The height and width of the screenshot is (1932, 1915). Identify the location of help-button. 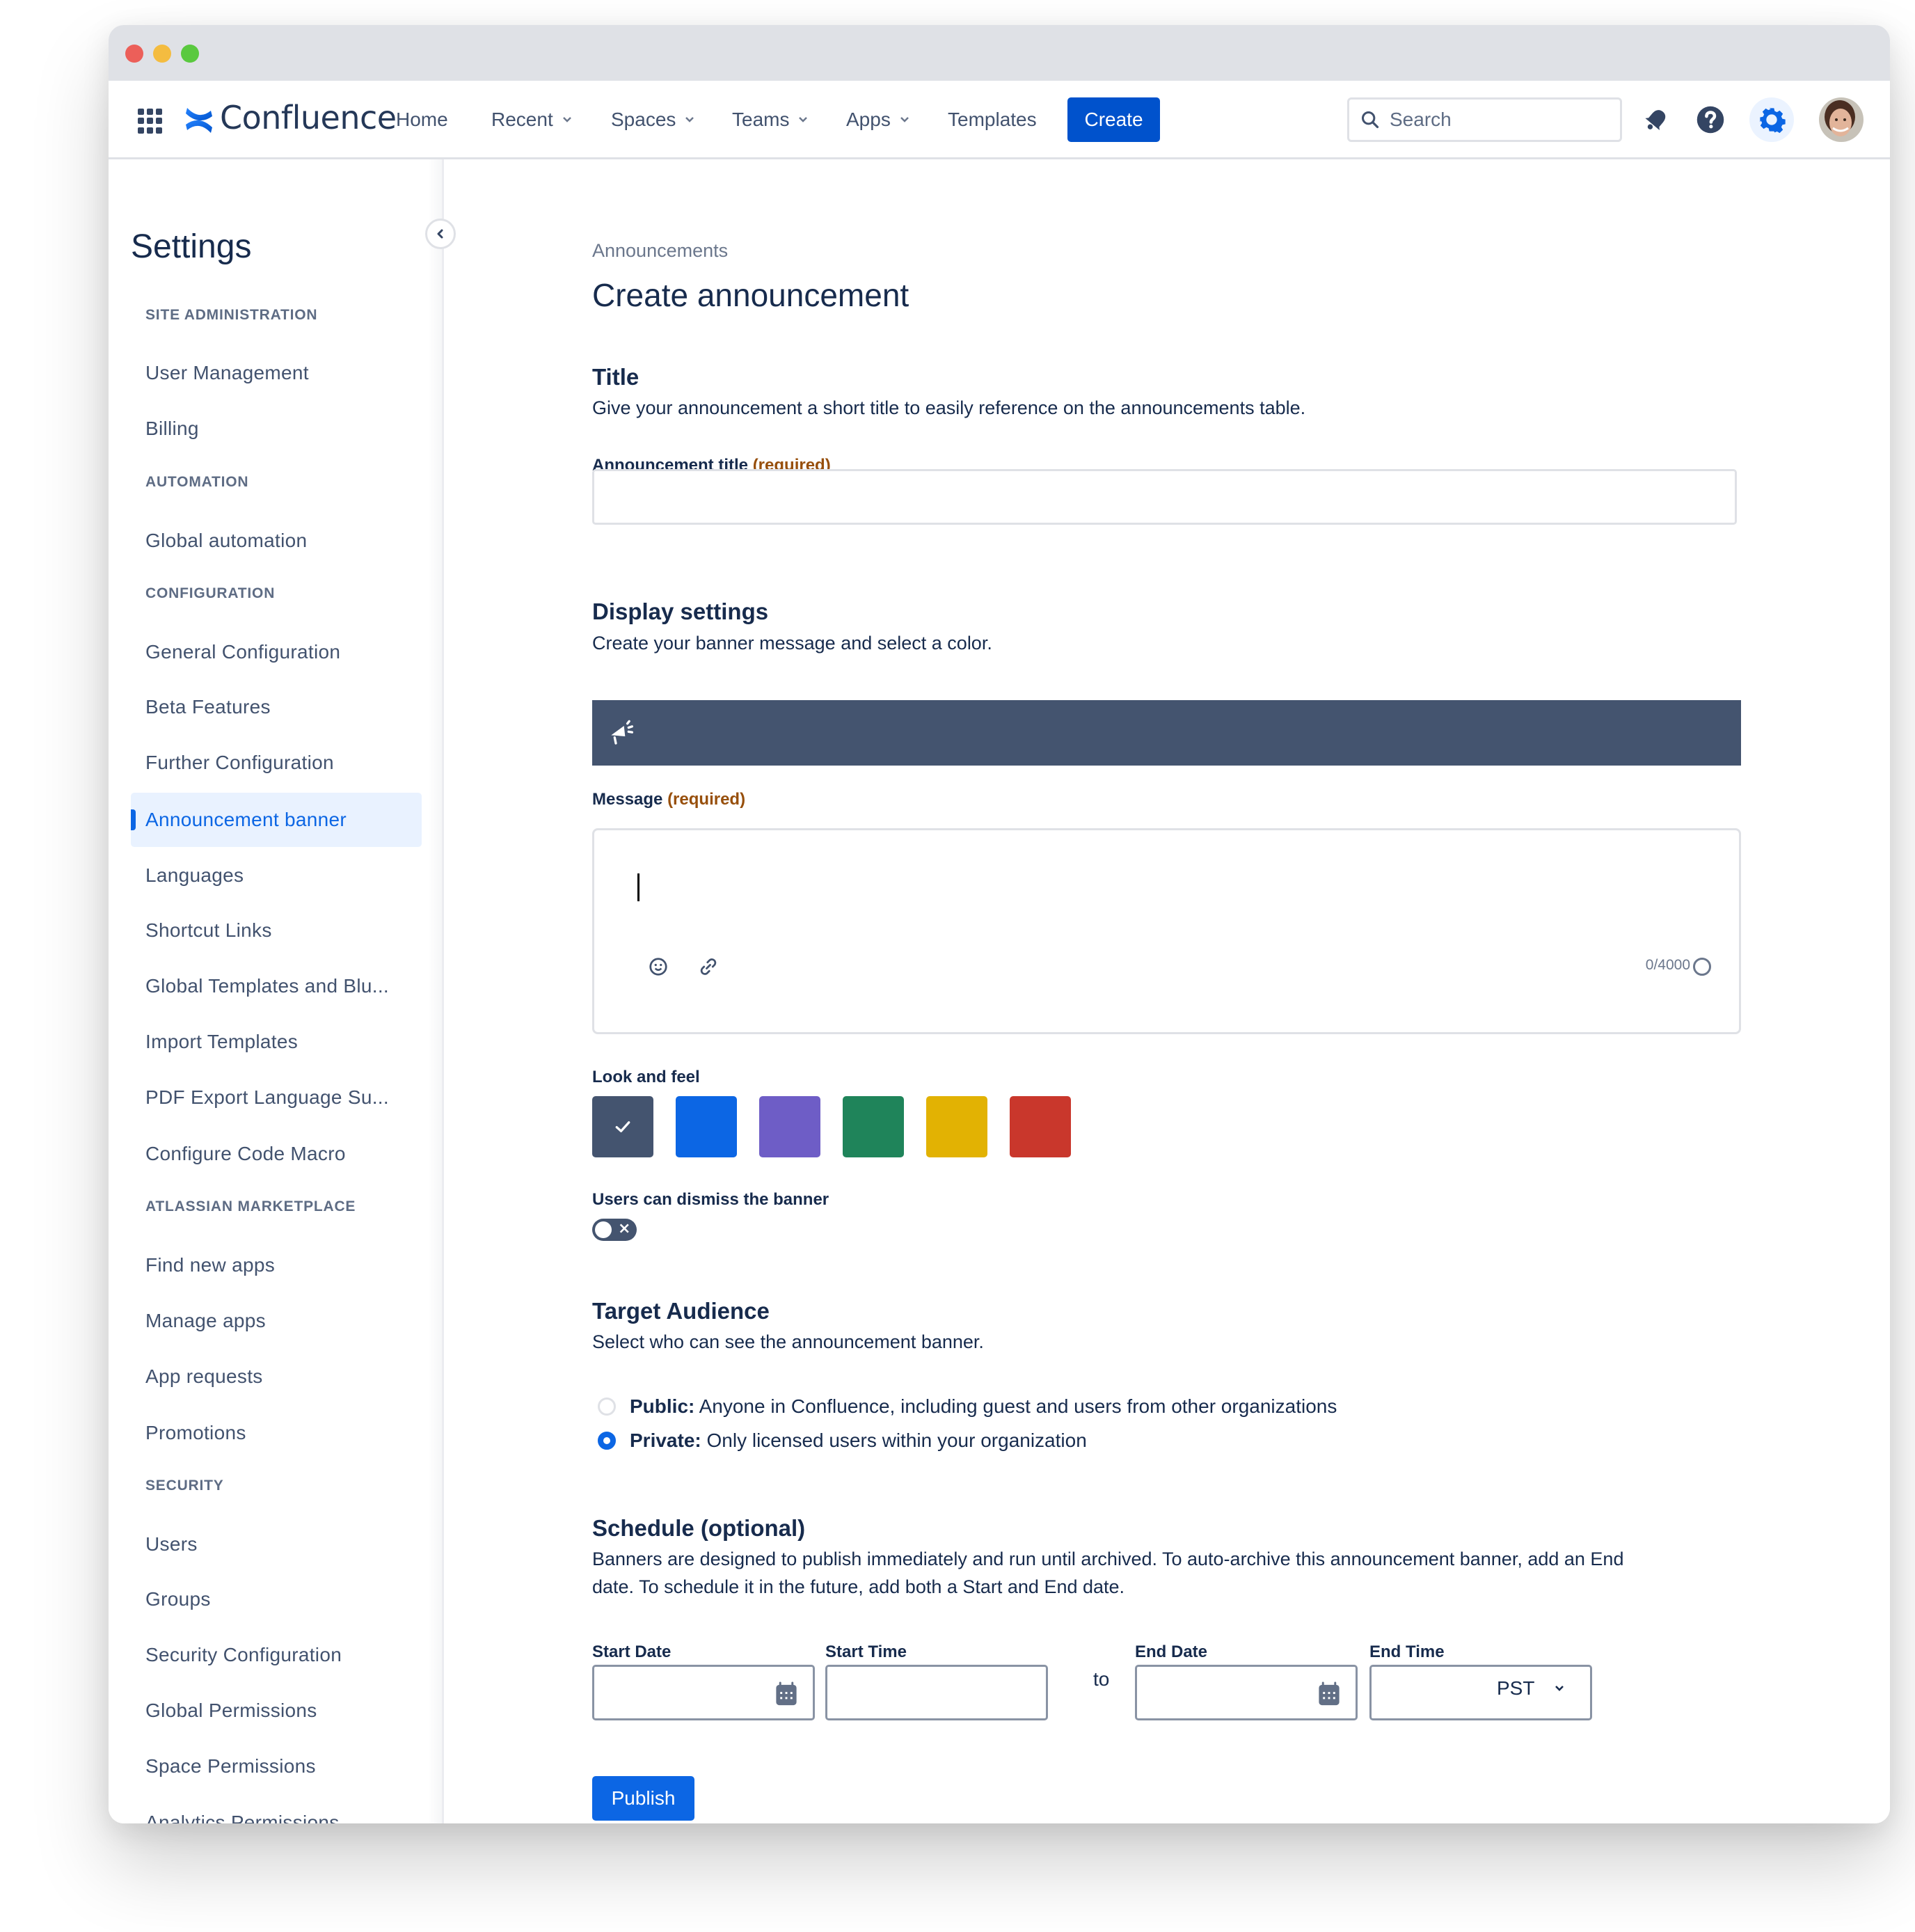
(1710, 119).